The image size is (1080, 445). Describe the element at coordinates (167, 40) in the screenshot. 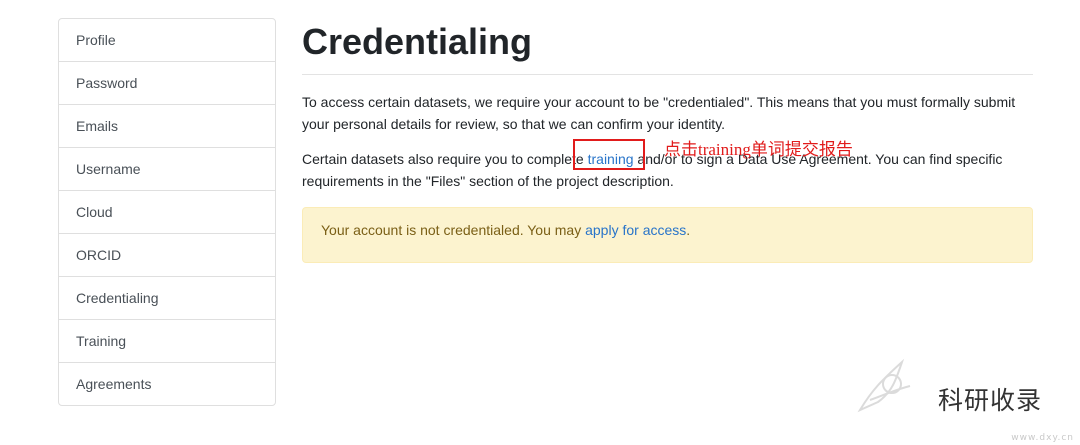

I see `sidebar-item-profile: Profile` at that location.